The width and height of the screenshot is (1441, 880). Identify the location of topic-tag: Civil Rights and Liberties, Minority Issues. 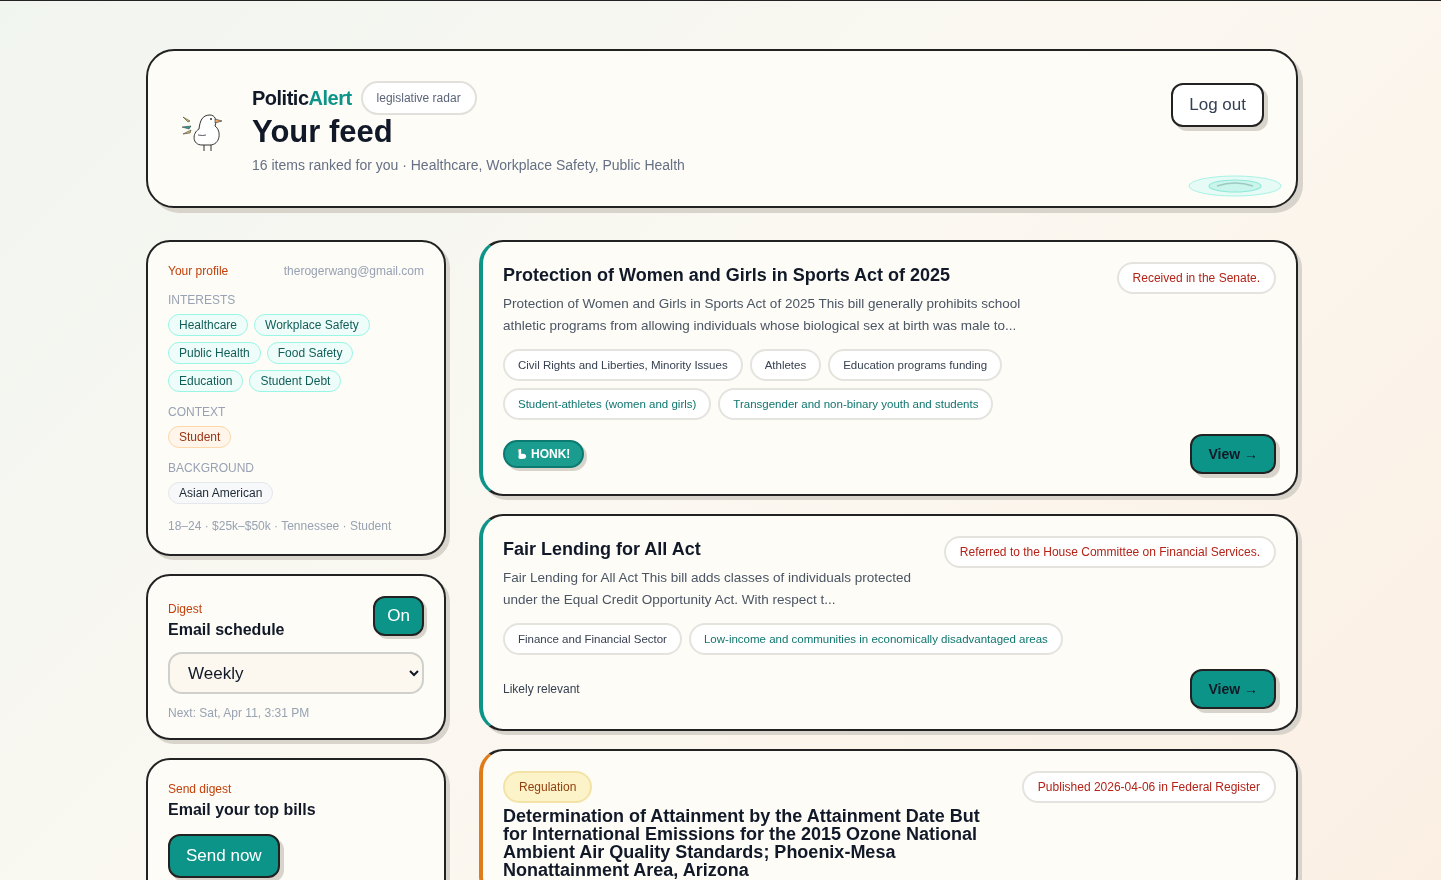
(623, 365).